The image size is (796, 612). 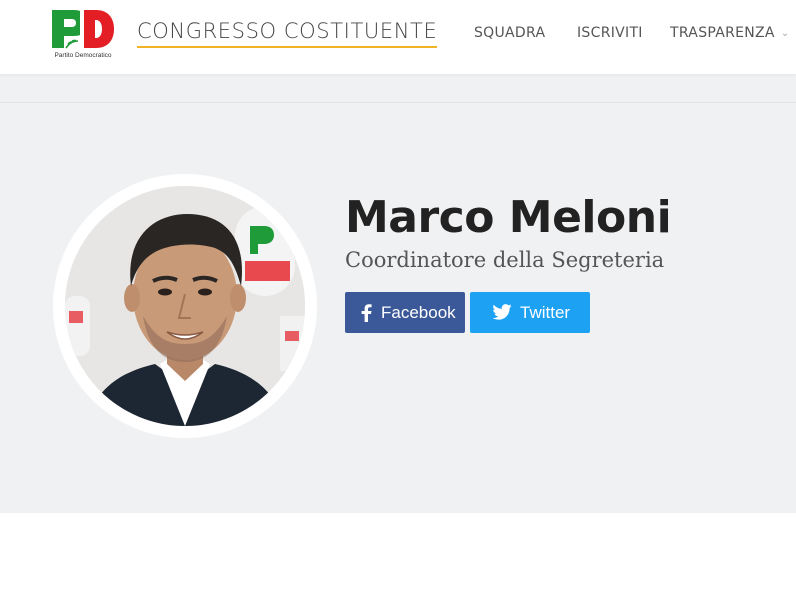 I want to click on facebook-button: Facebook, so click(x=405, y=312).